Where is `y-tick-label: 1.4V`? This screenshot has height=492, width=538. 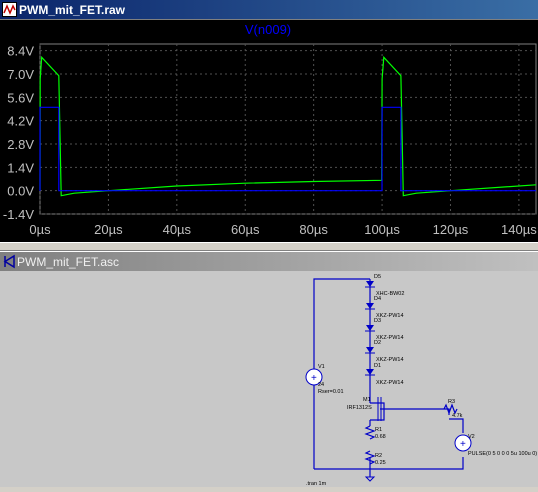 y-tick-label: 1.4V is located at coordinates (20, 167).